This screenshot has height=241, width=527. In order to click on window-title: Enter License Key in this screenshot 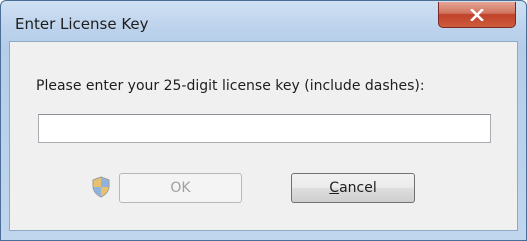, I will do `click(82, 24)`.